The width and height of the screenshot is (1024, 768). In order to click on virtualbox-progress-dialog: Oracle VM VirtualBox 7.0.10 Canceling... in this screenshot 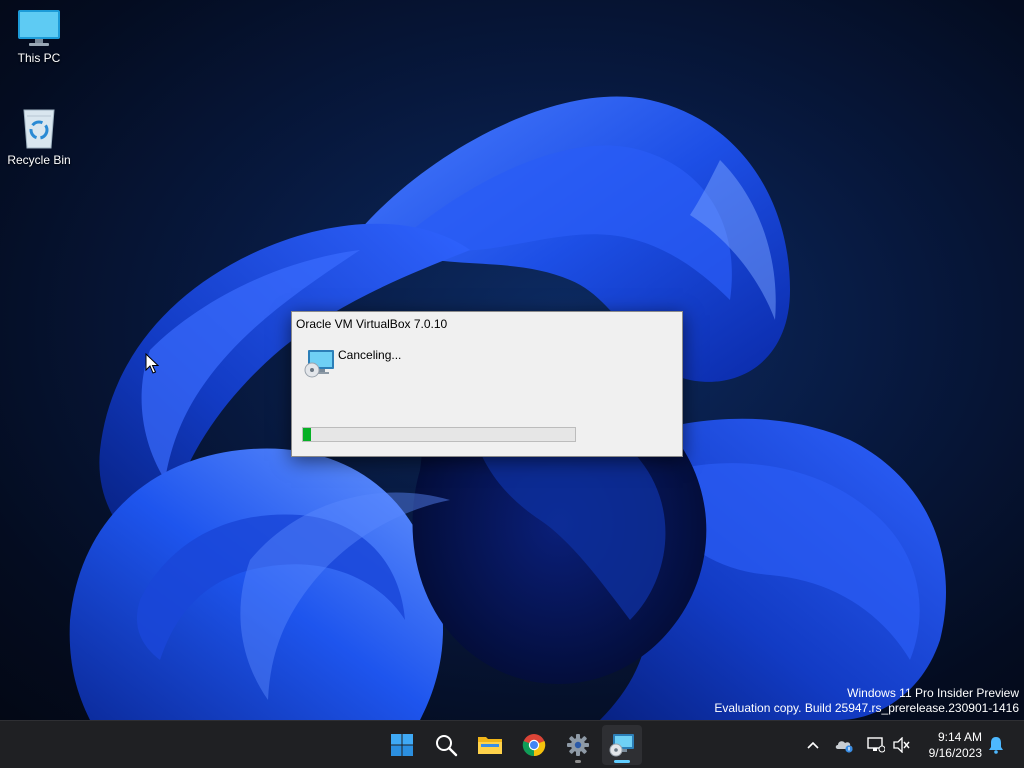, I will do `click(487, 384)`.